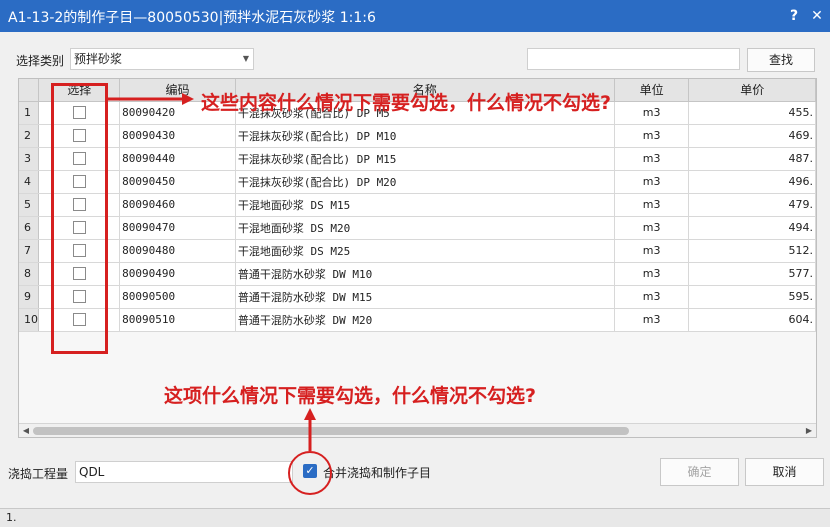 The height and width of the screenshot is (527, 830). What do you see at coordinates (162, 59) in the screenshot?
I see `category-select: 预拌砂浆 ▼` at bounding box center [162, 59].